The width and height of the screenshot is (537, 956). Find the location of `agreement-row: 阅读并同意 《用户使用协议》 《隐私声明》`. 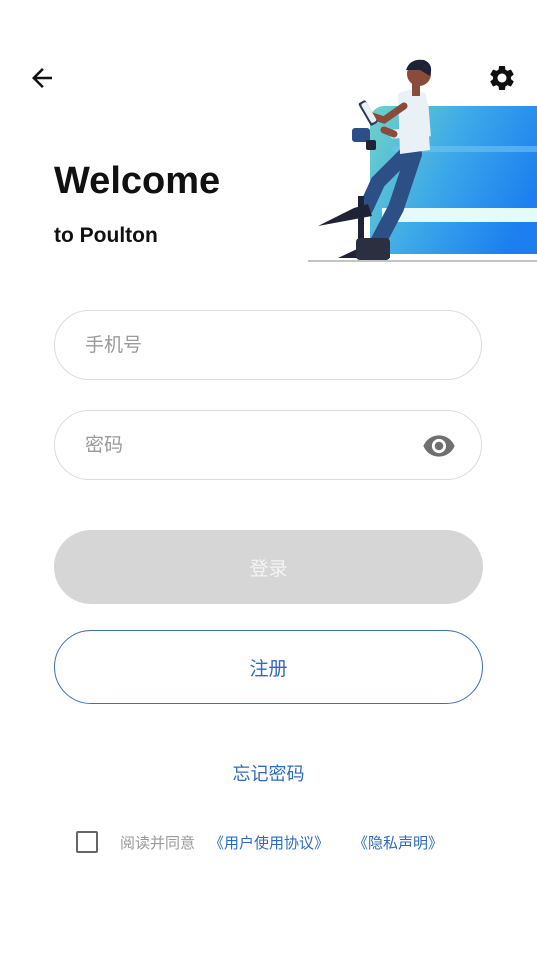

agreement-row: 阅读并同意 《用户使用协议》 《隐私声明》 is located at coordinates (259, 842).